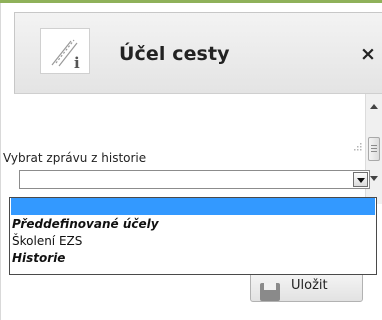 The image size is (382, 320). What do you see at coordinates (368, 54) in the screenshot?
I see `close-button: ×` at bounding box center [368, 54].